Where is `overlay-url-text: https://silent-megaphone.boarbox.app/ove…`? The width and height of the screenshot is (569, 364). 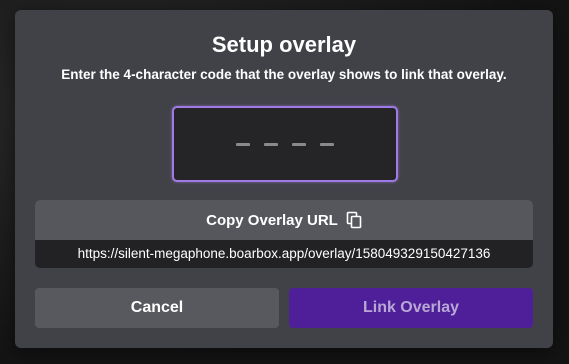 overlay-url-text: https://silent-megaphone.boarbox.app/ove… is located at coordinates (284, 253).